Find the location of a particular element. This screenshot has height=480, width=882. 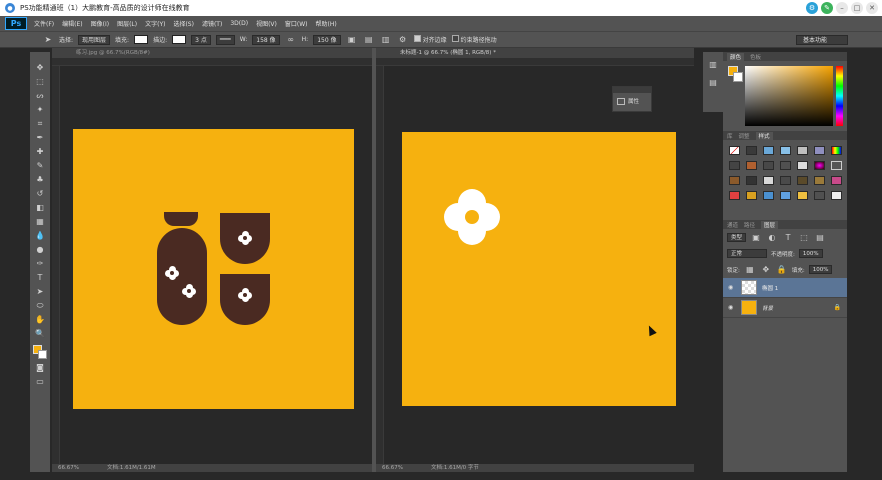

layer-kind-dropdown: 类型 is located at coordinates (737, 237).